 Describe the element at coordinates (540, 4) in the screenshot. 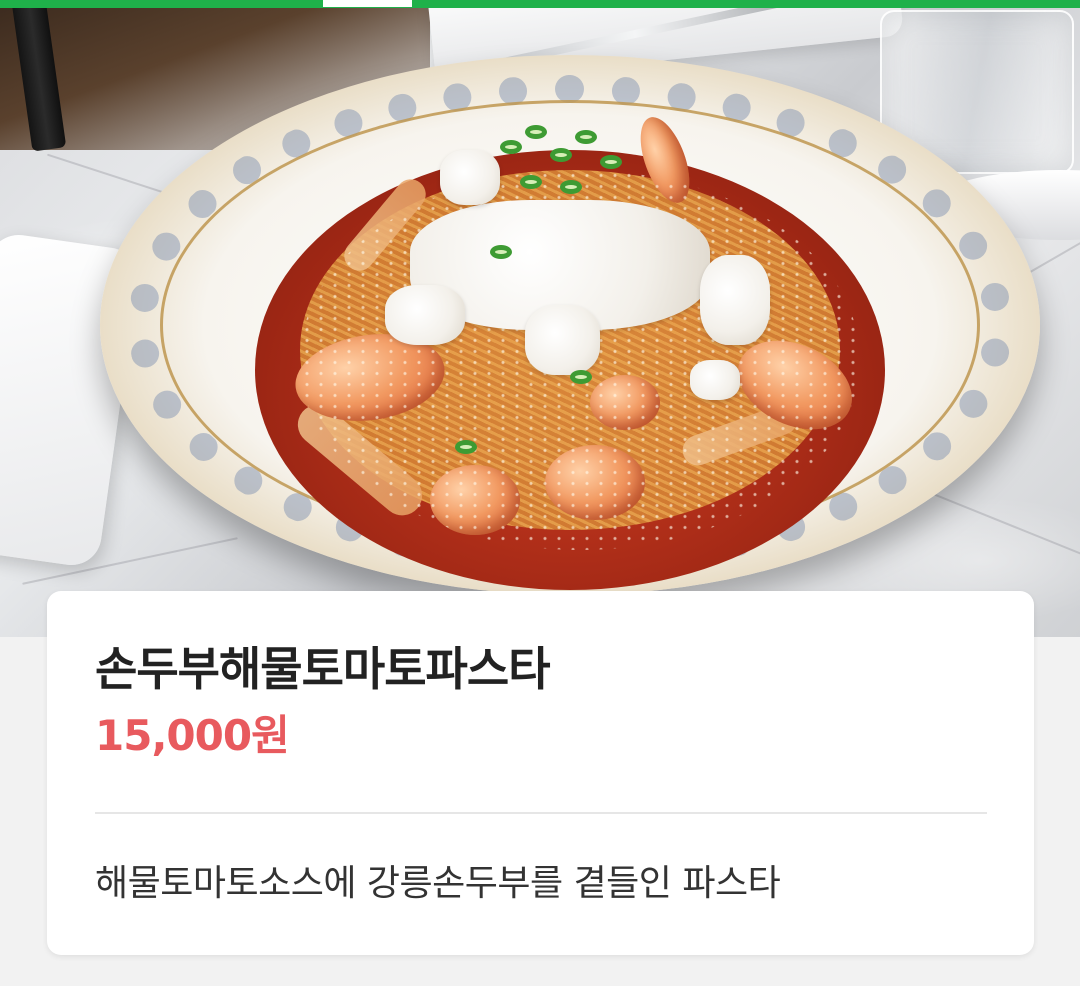

I see `page-indicator-bar` at that location.